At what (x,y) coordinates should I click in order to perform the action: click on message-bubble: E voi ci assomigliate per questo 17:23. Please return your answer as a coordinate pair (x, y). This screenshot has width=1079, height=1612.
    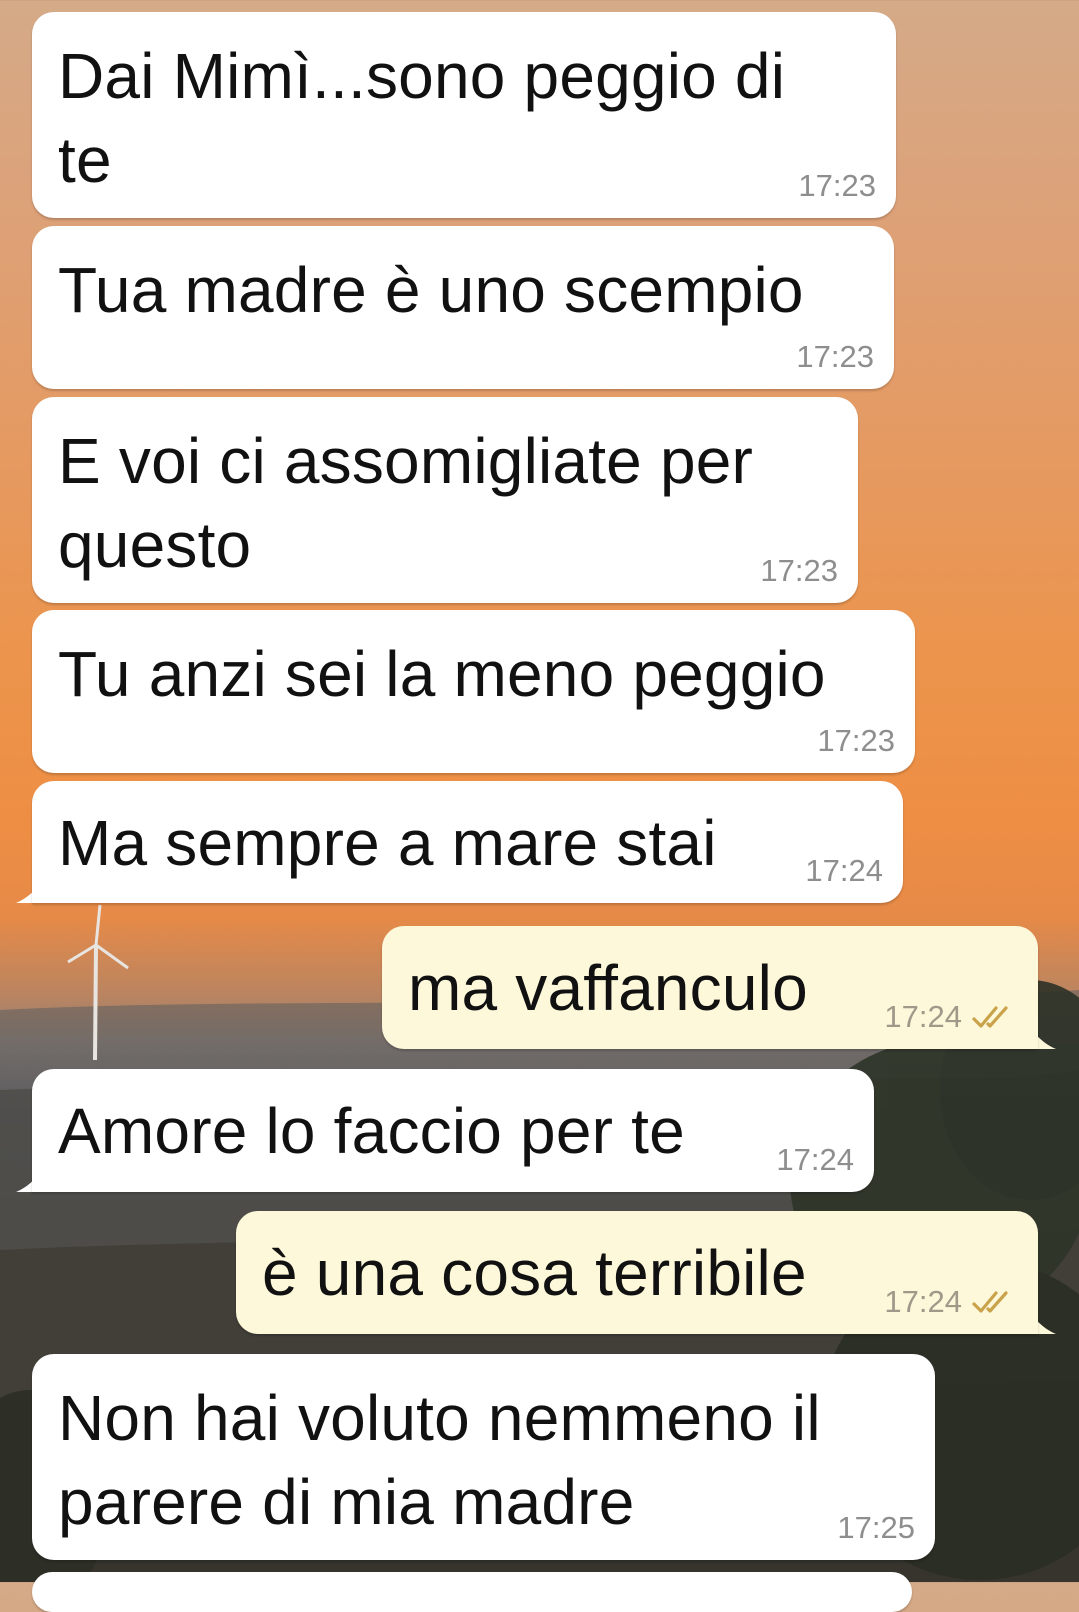
    Looking at the image, I should click on (445, 500).